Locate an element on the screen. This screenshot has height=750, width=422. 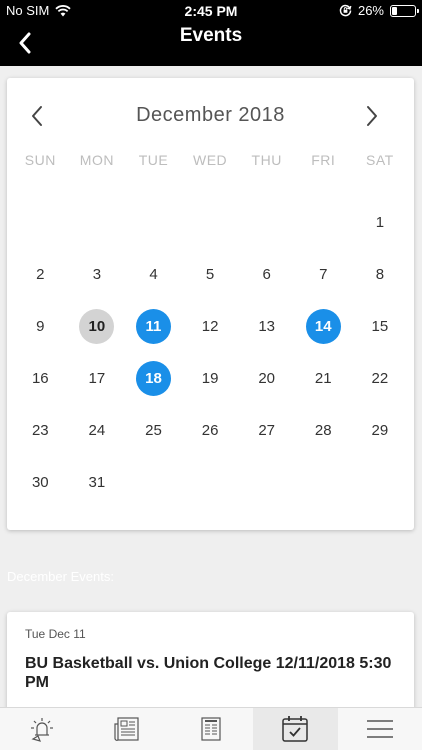
calendar-day-21: 21 is located at coordinates (323, 378).